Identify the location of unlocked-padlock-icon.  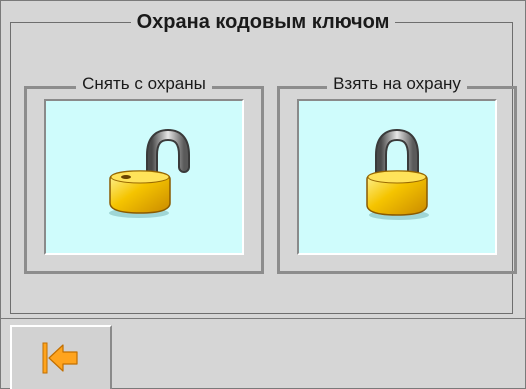
(149, 173).